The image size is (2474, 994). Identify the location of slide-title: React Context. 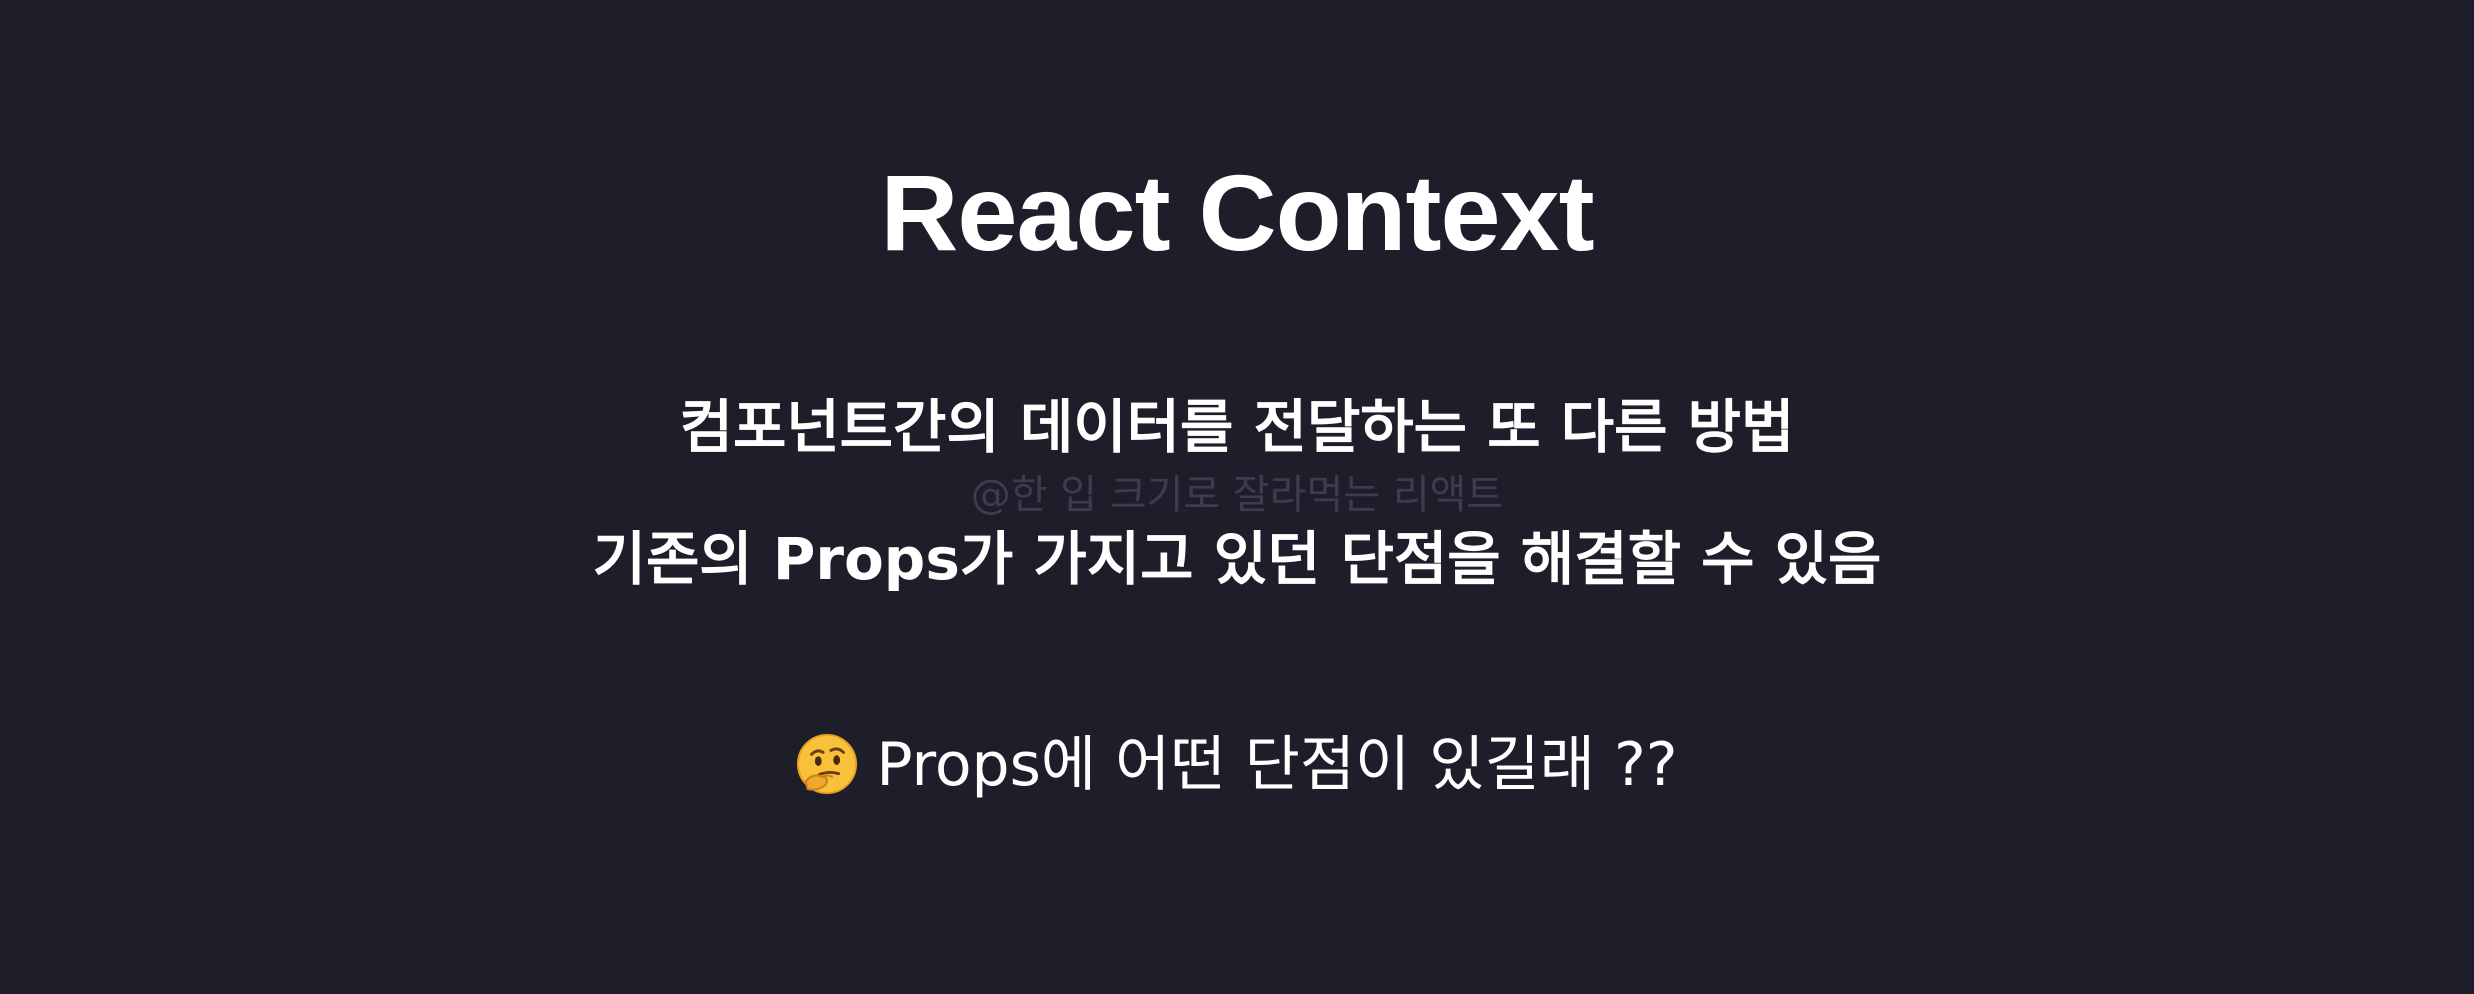
(1237, 212).